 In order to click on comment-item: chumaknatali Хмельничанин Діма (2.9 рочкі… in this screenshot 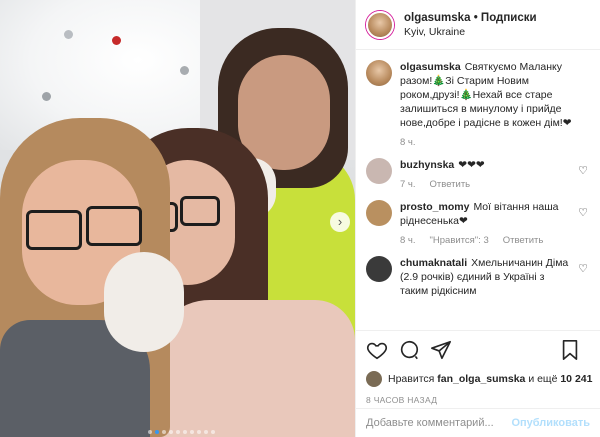, I will do `click(478, 277)`.